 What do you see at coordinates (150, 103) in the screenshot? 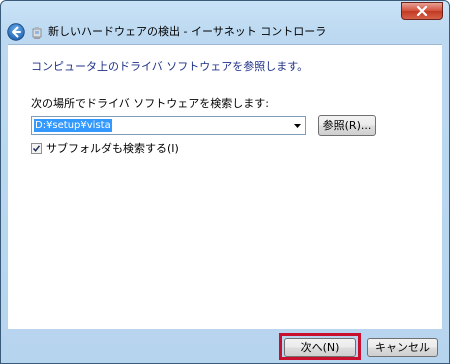
I see `search-location-label: 次の場所でドライバ ソフトウェアを検索します:` at bounding box center [150, 103].